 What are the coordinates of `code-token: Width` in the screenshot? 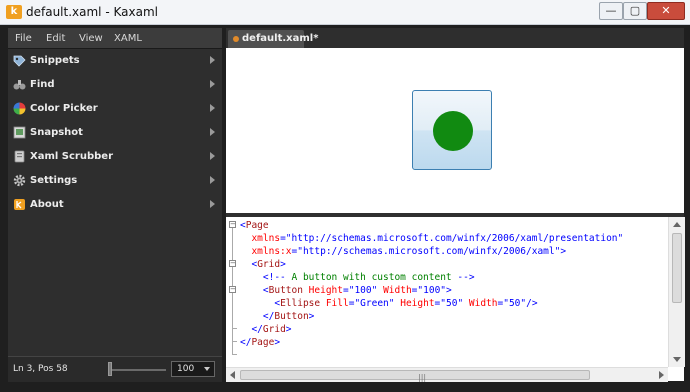 It's located at (480, 303).